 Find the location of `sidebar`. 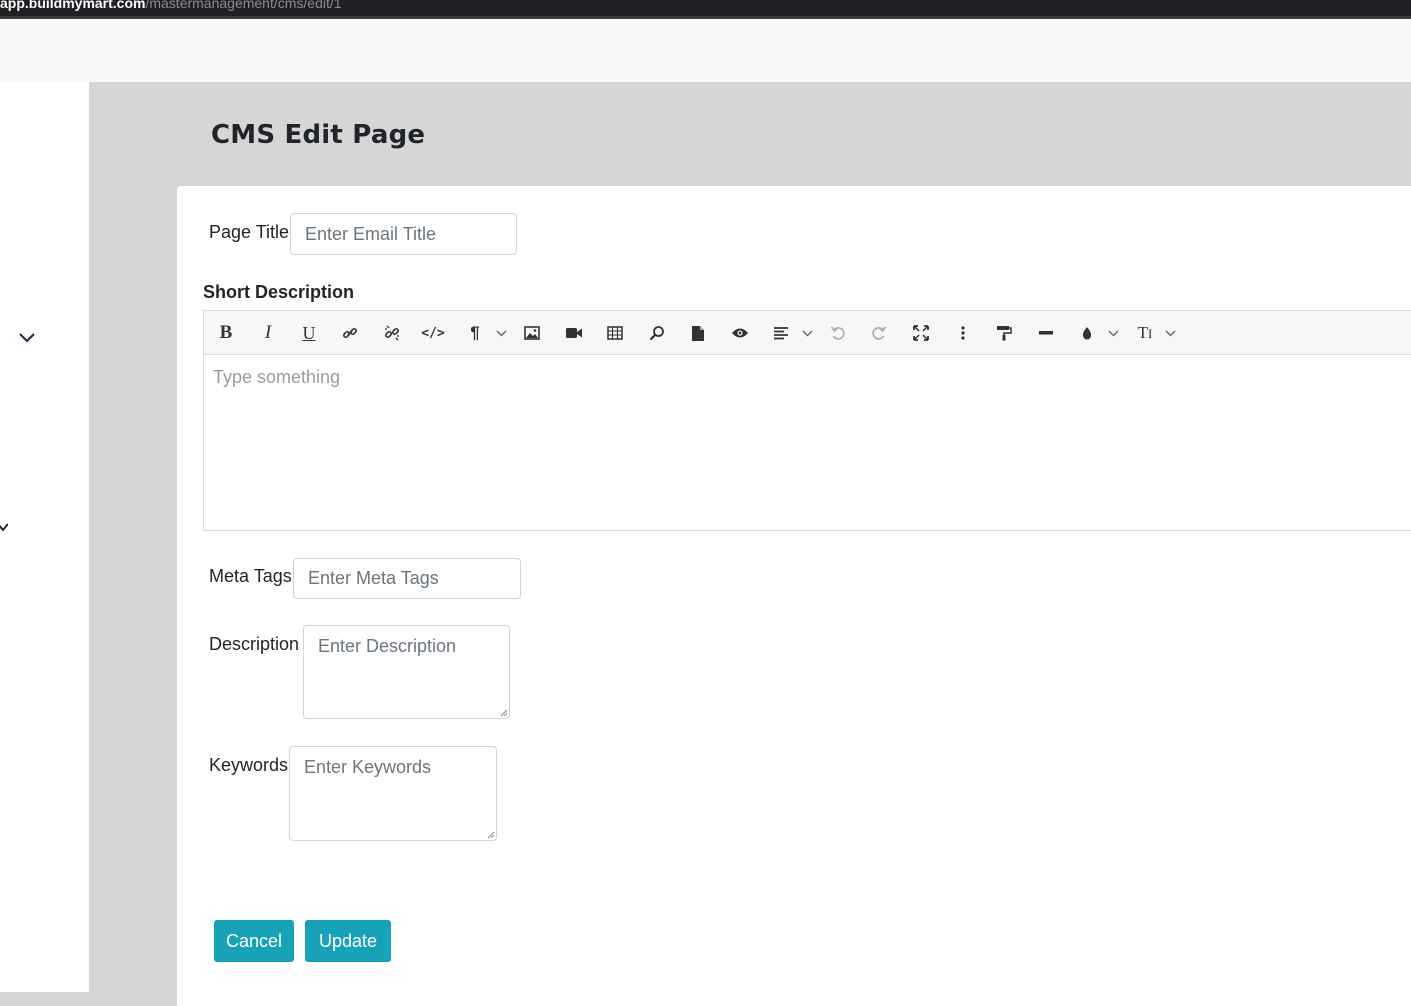

sidebar is located at coordinates (44, 537).